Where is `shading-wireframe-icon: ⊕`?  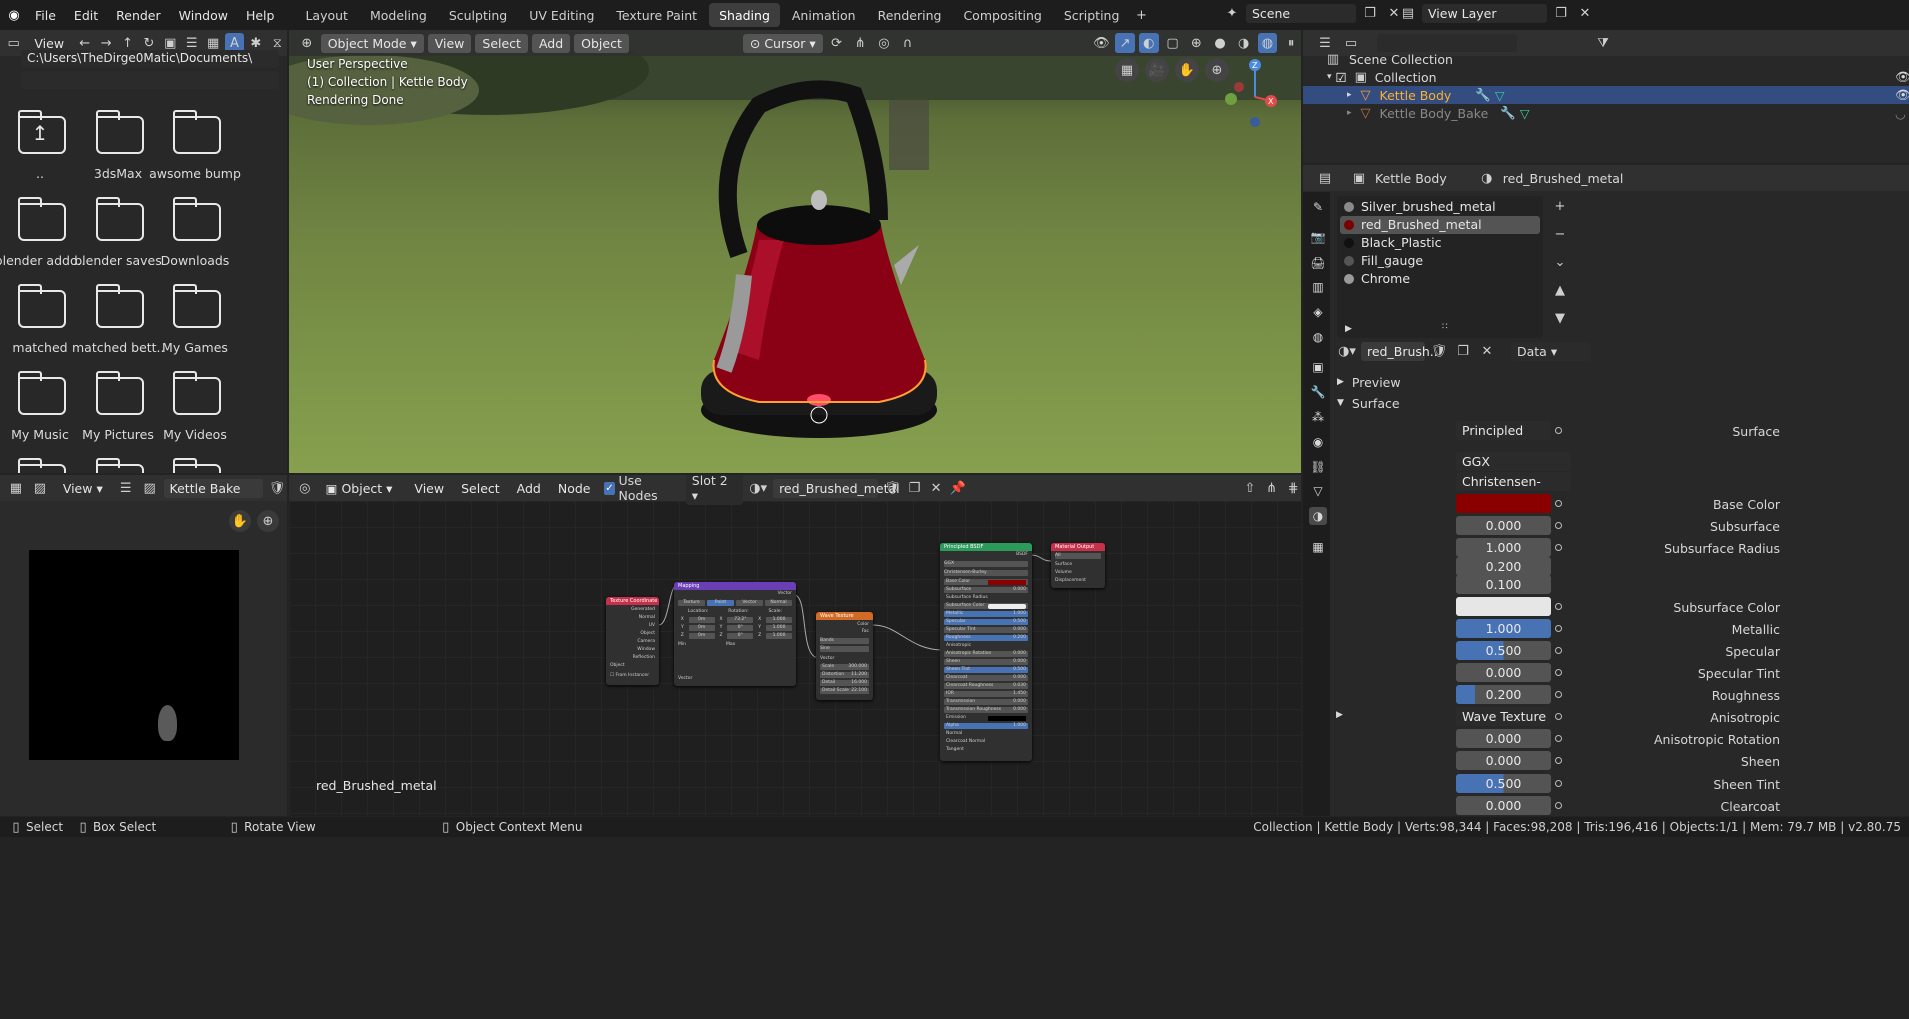 shading-wireframe-icon: ⊕ is located at coordinates (1196, 43).